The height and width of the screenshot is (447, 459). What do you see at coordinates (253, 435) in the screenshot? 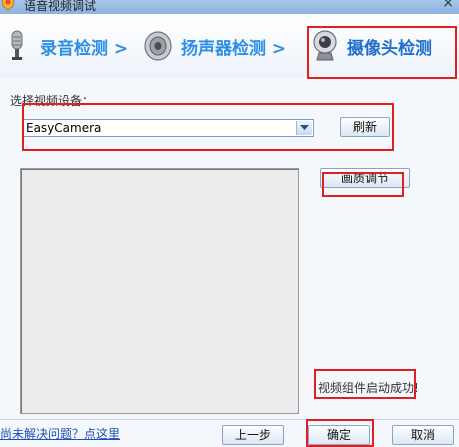
I see `previous-step-button: 上一步` at bounding box center [253, 435].